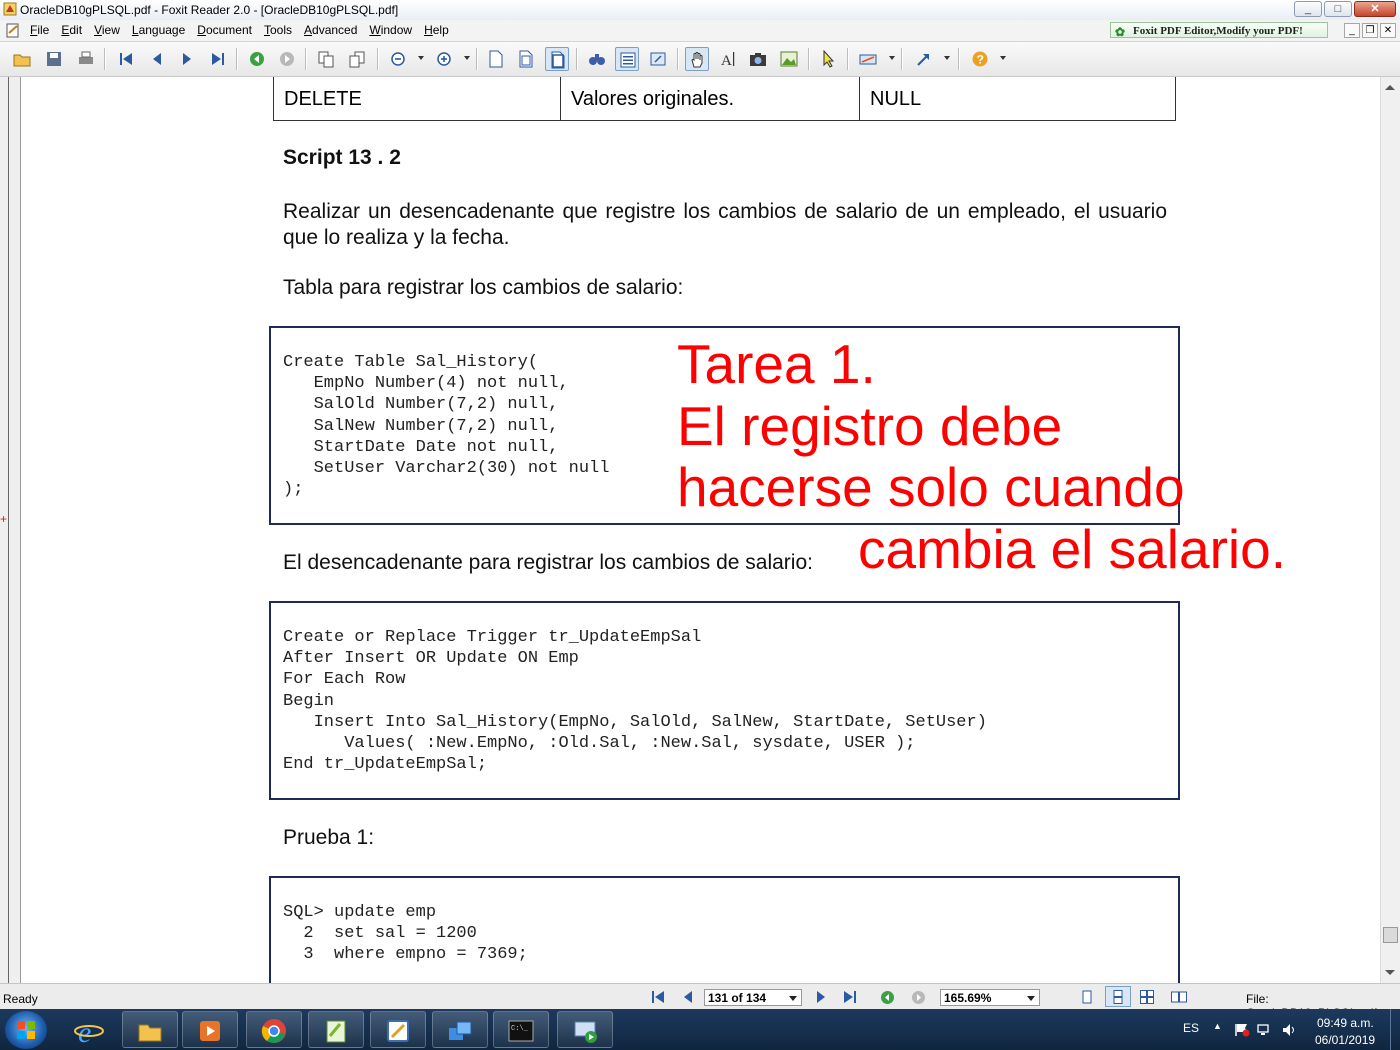 The height and width of the screenshot is (1050, 1400). I want to click on menu-tools: Tools, so click(278, 30).